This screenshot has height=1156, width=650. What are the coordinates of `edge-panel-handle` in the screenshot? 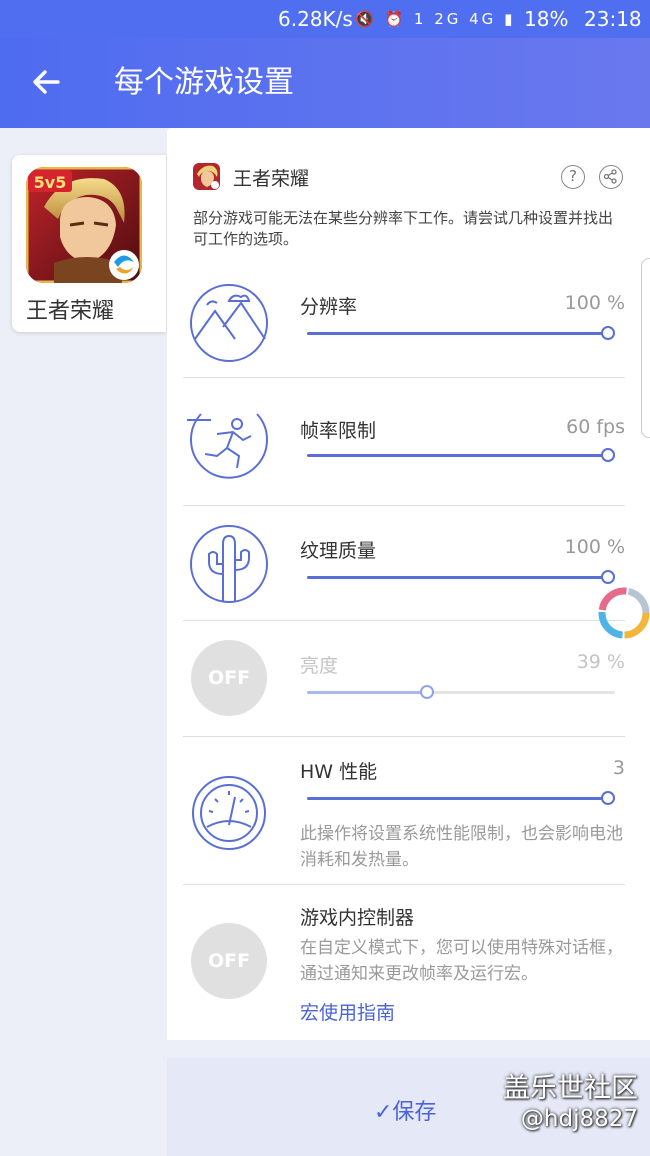 It's located at (645, 348).